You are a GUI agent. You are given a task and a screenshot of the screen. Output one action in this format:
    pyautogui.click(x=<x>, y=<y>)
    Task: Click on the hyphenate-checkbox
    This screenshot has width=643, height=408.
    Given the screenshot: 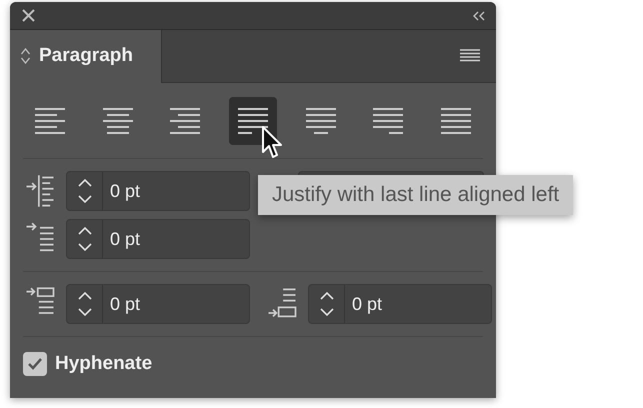 What is the action you would take?
    pyautogui.click(x=35, y=364)
    